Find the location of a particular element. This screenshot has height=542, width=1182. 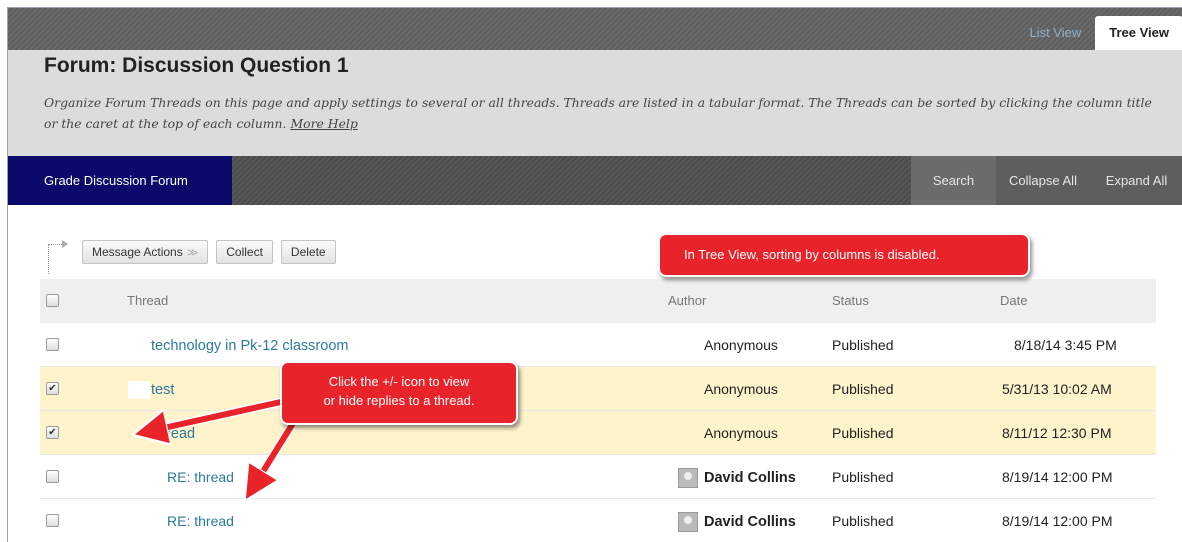

collapse-minus-icon: − is located at coordinates (147, 434).